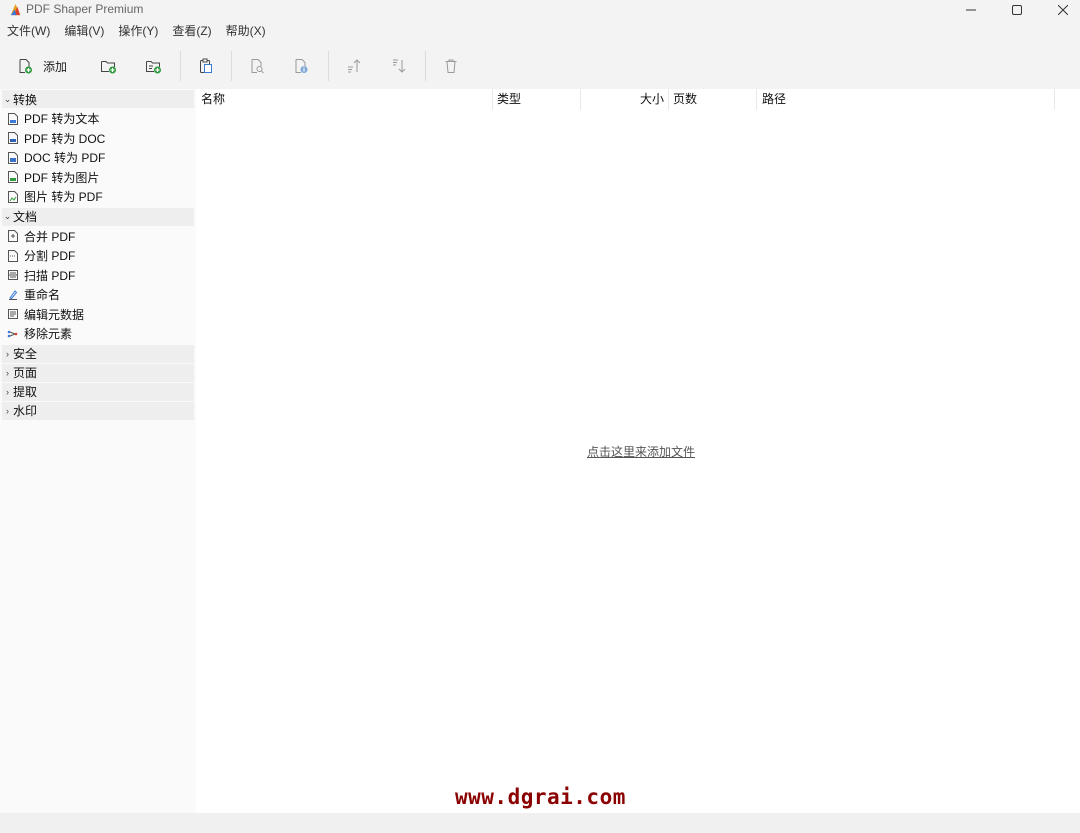 The image size is (1080, 833). I want to click on minimize-button, so click(971, 10).